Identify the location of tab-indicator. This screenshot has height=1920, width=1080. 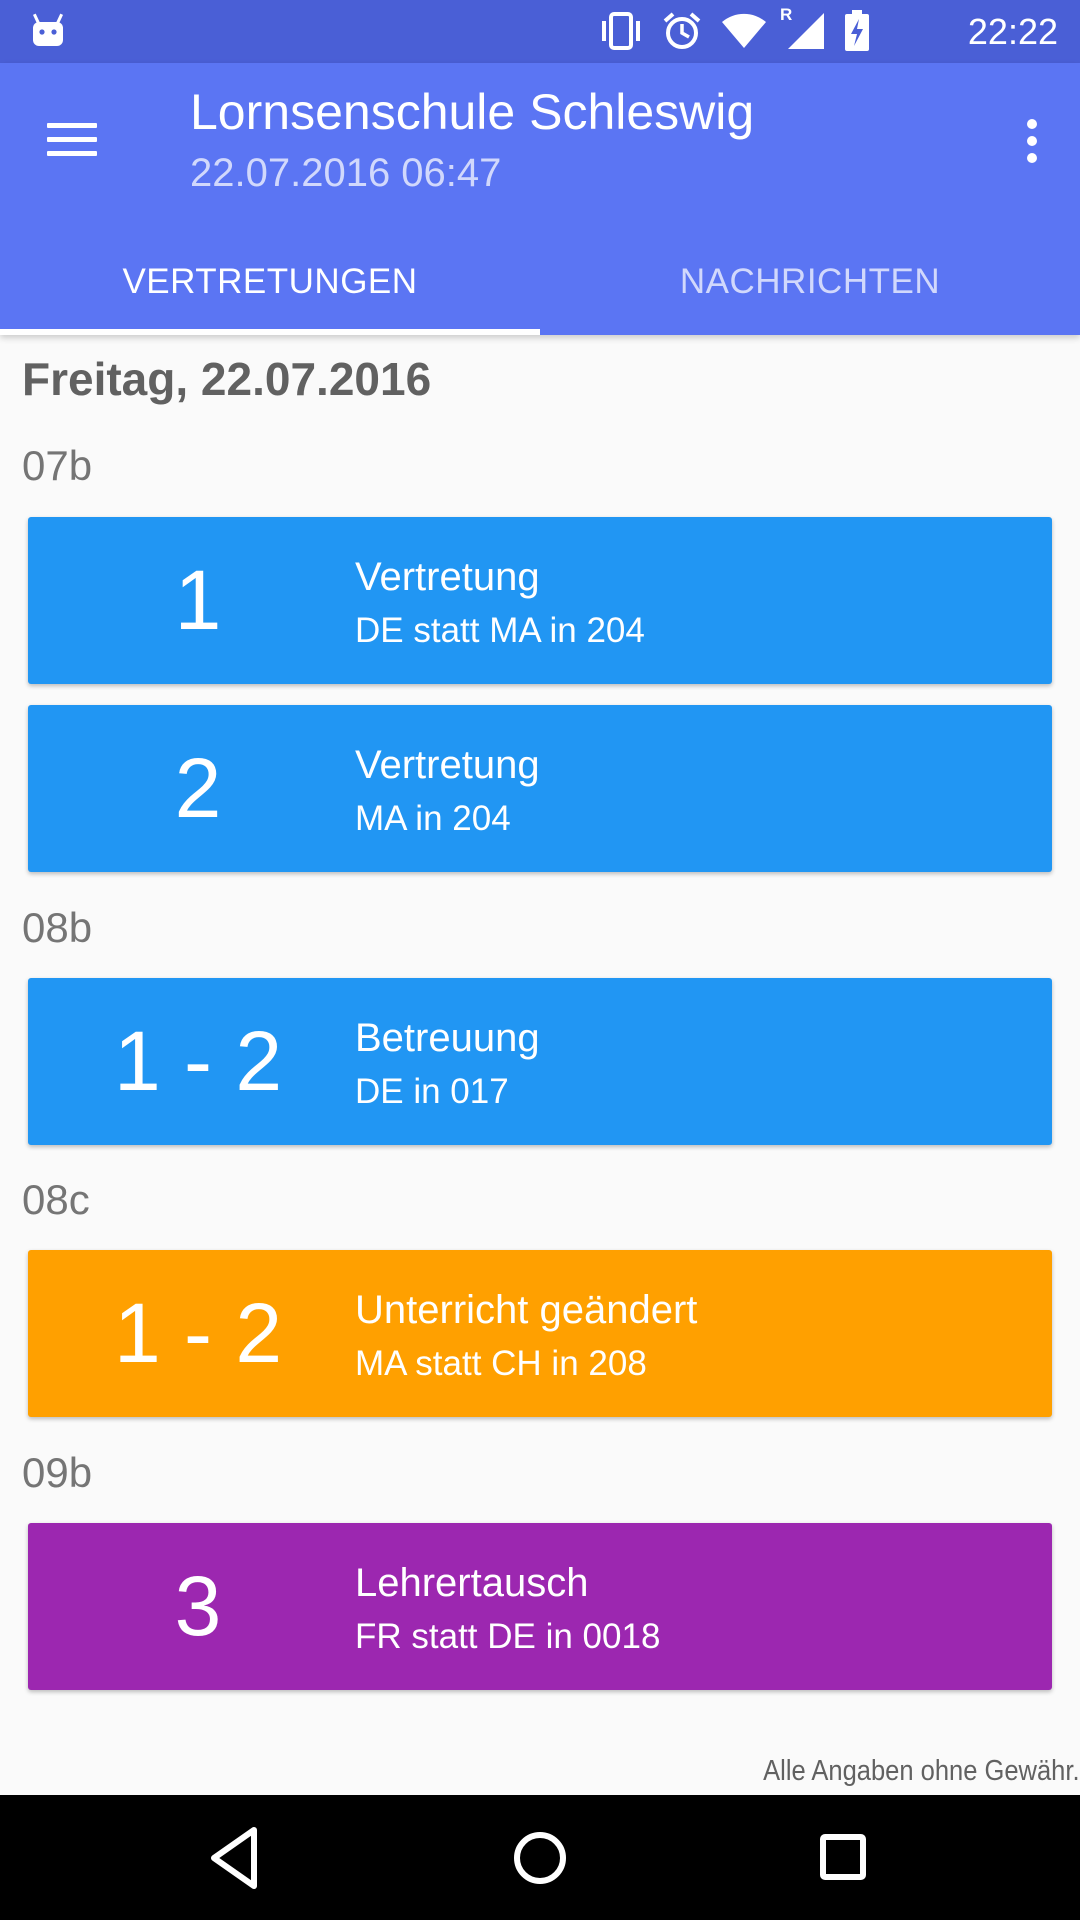
(270, 332).